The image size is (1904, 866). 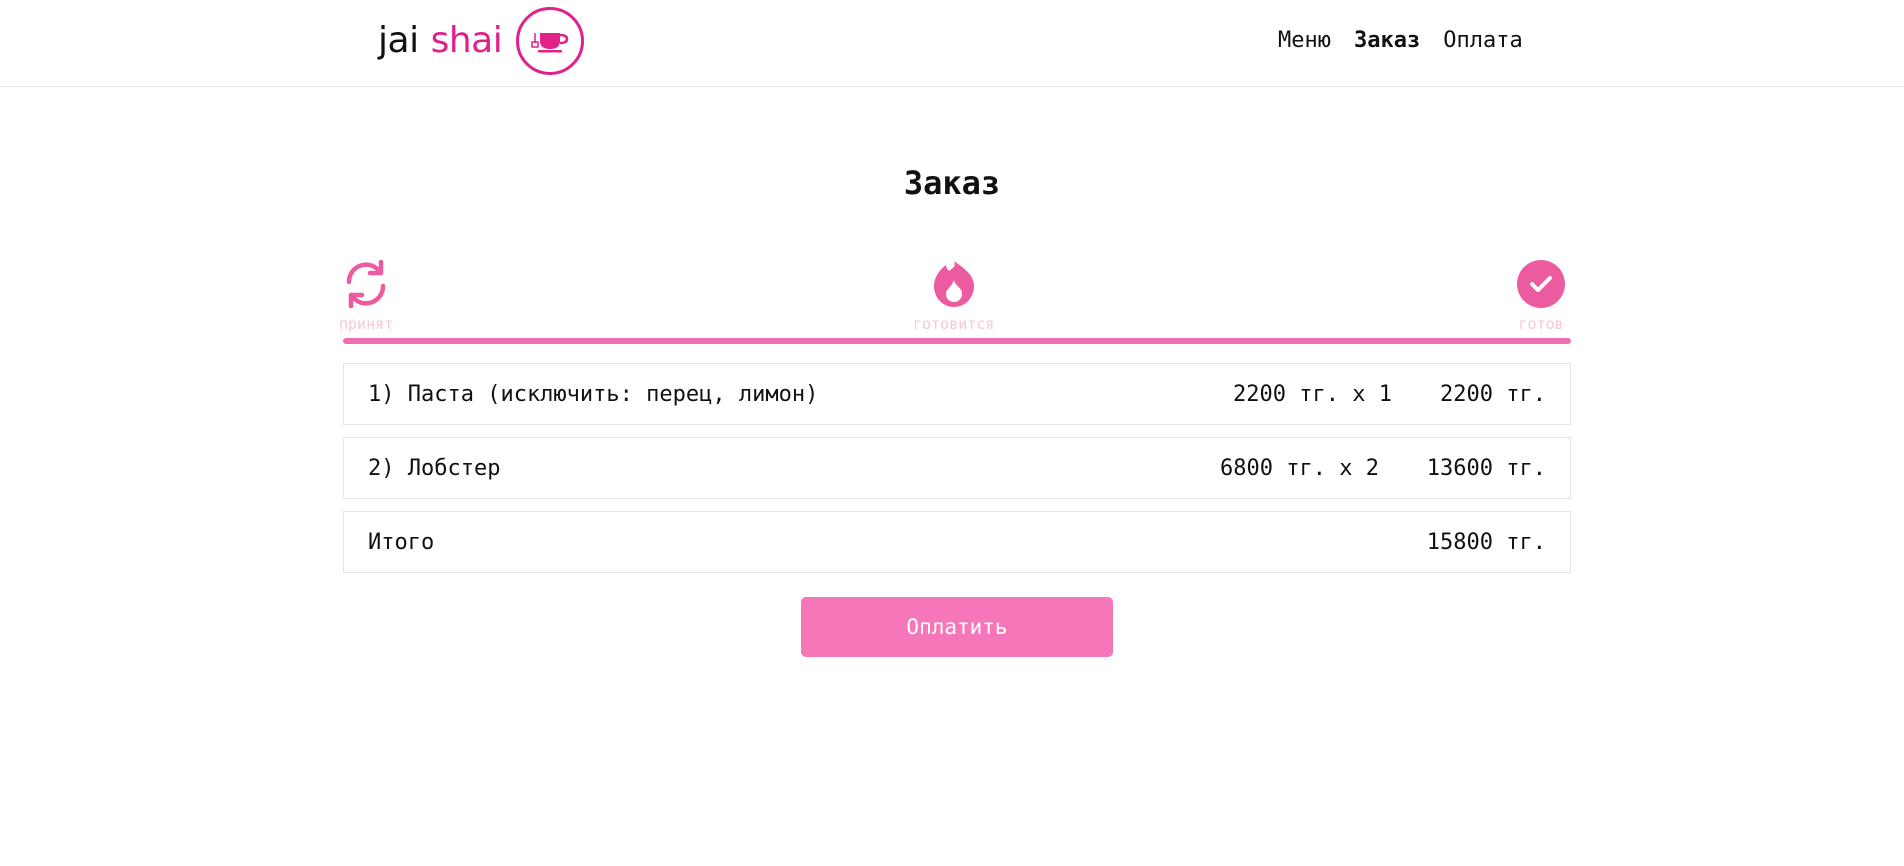 I want to click on status-step-ready: готов, so click(x=1541, y=295).